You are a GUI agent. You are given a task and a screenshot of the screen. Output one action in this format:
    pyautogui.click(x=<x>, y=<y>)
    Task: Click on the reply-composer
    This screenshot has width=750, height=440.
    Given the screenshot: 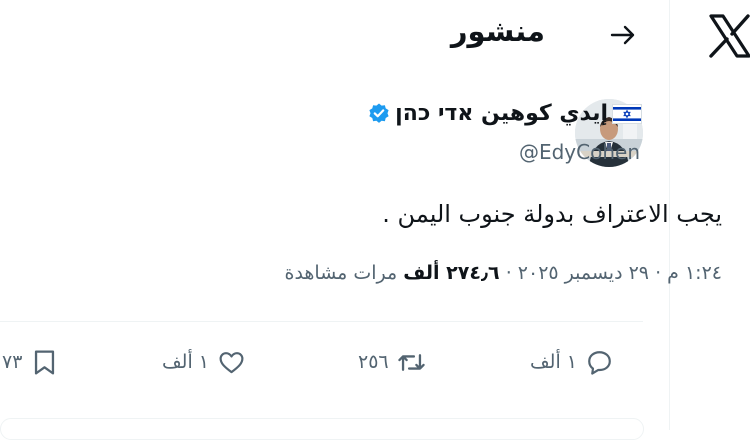 What is the action you would take?
    pyautogui.click(x=322, y=429)
    